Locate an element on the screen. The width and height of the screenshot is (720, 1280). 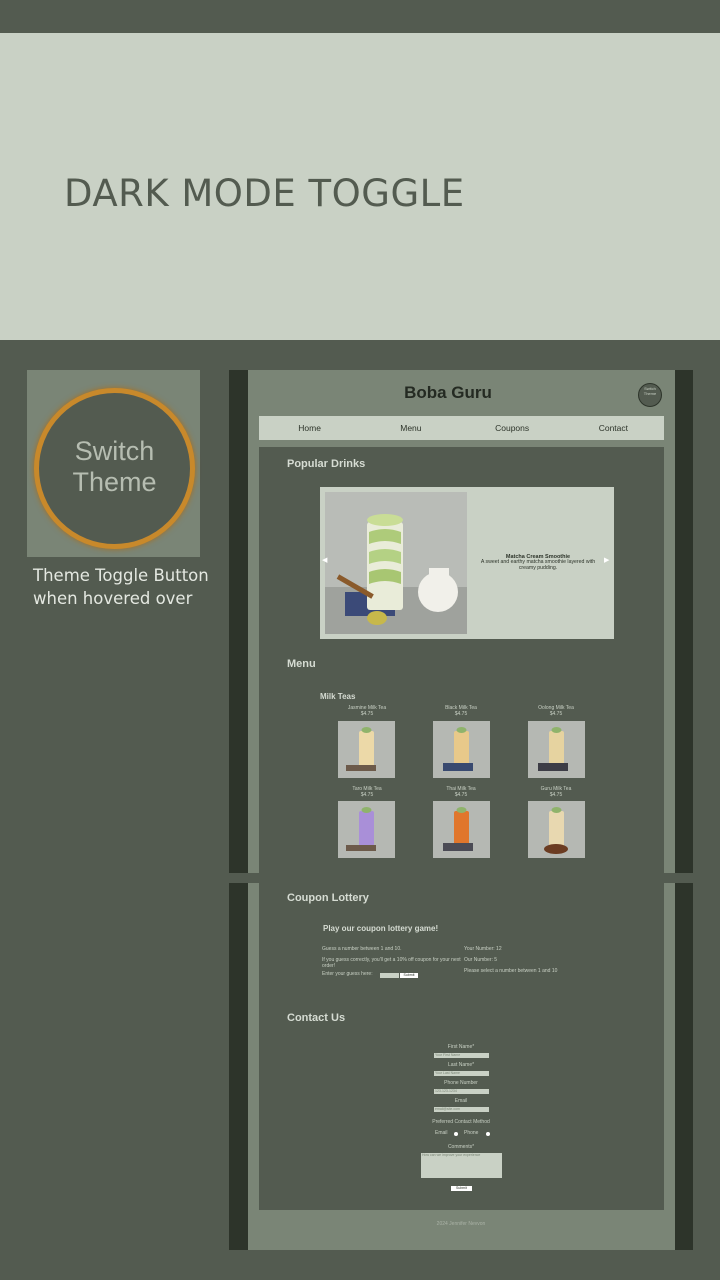
email-label: Email is located at coordinates (461, 1101).